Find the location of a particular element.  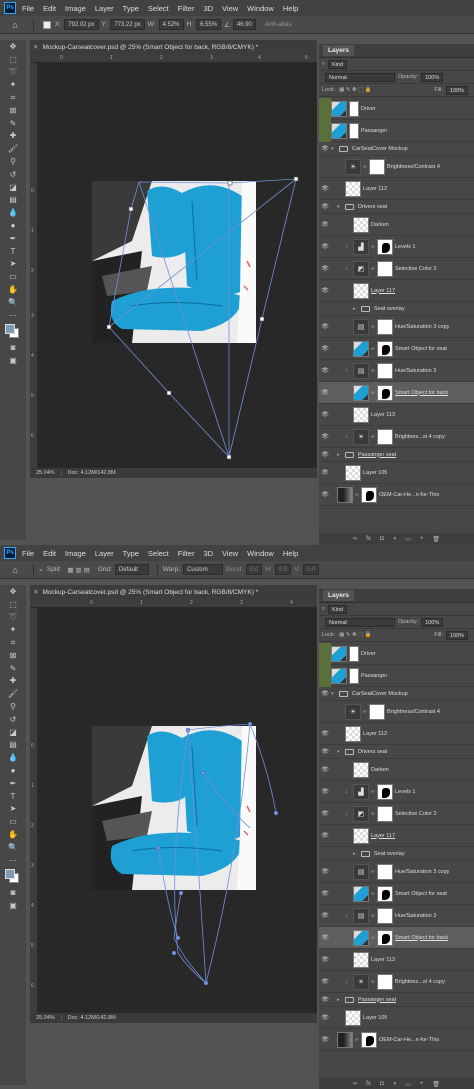

healing-brush-icon: ✚ is located at coordinates (13, 136).